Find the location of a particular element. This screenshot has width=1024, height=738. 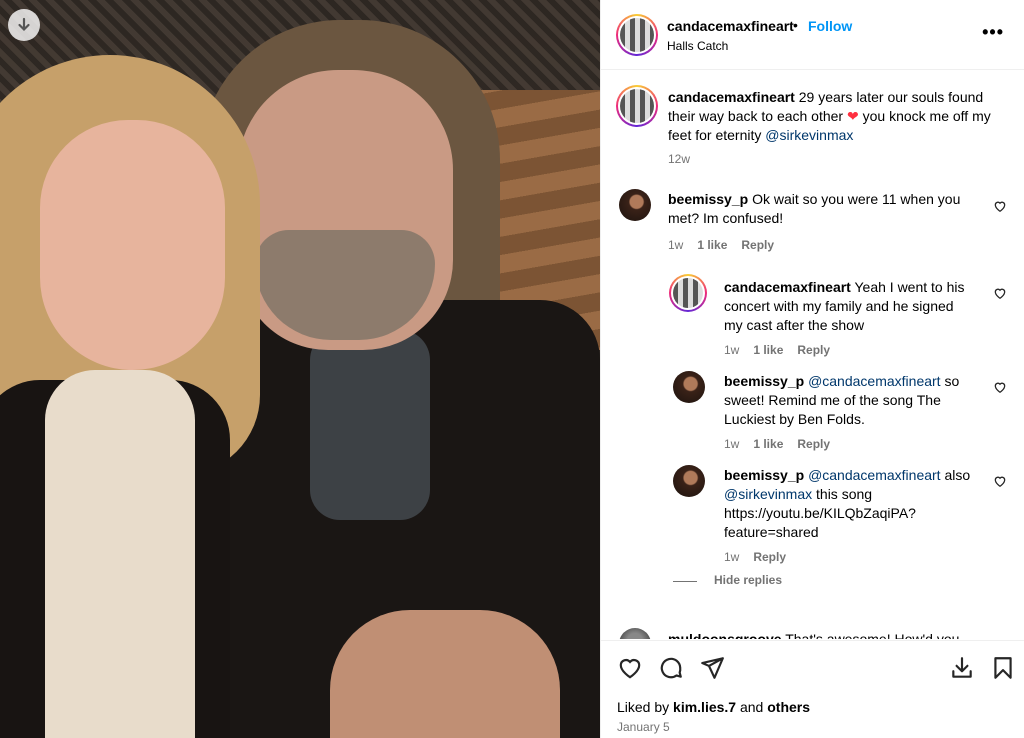

hide-replies-line is located at coordinates (685, 581).